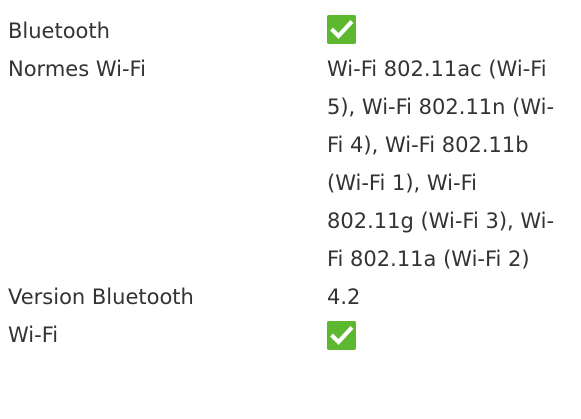  Describe the element at coordinates (294, 31) in the screenshot. I see `spec-row-bluetooth: Bluetooth` at that location.